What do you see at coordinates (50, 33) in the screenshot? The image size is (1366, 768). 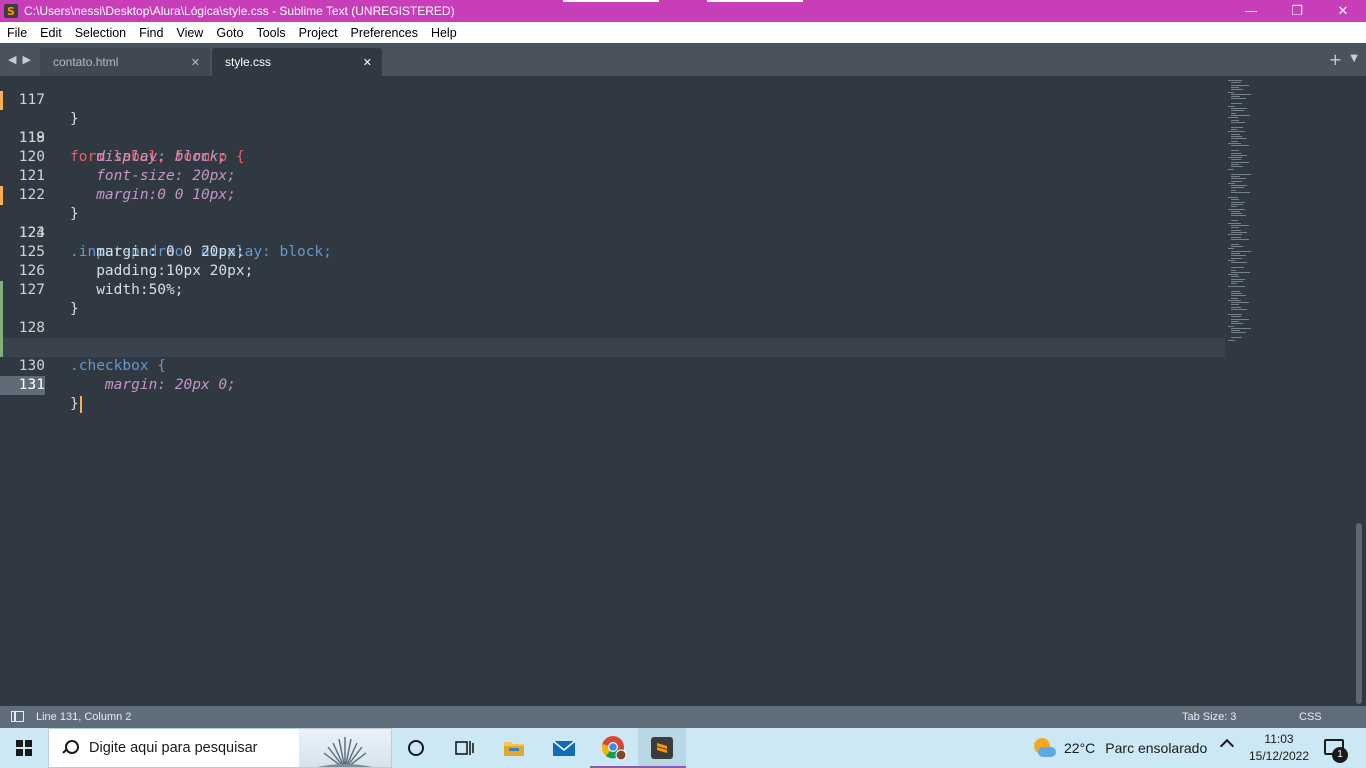 I see `menu-edit: Edit` at bounding box center [50, 33].